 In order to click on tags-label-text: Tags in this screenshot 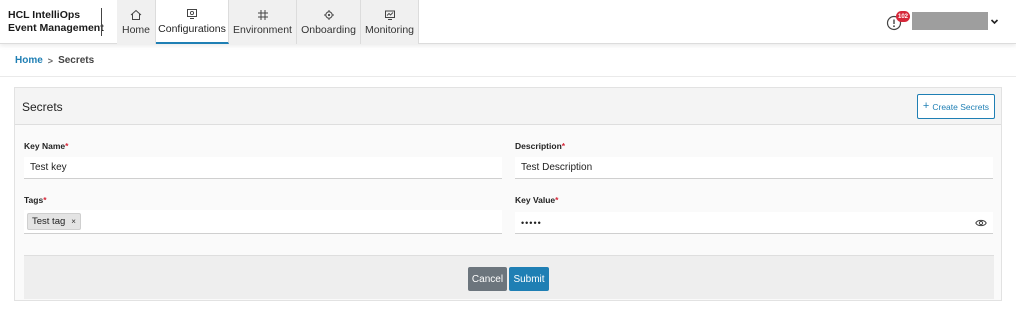, I will do `click(34, 200)`.